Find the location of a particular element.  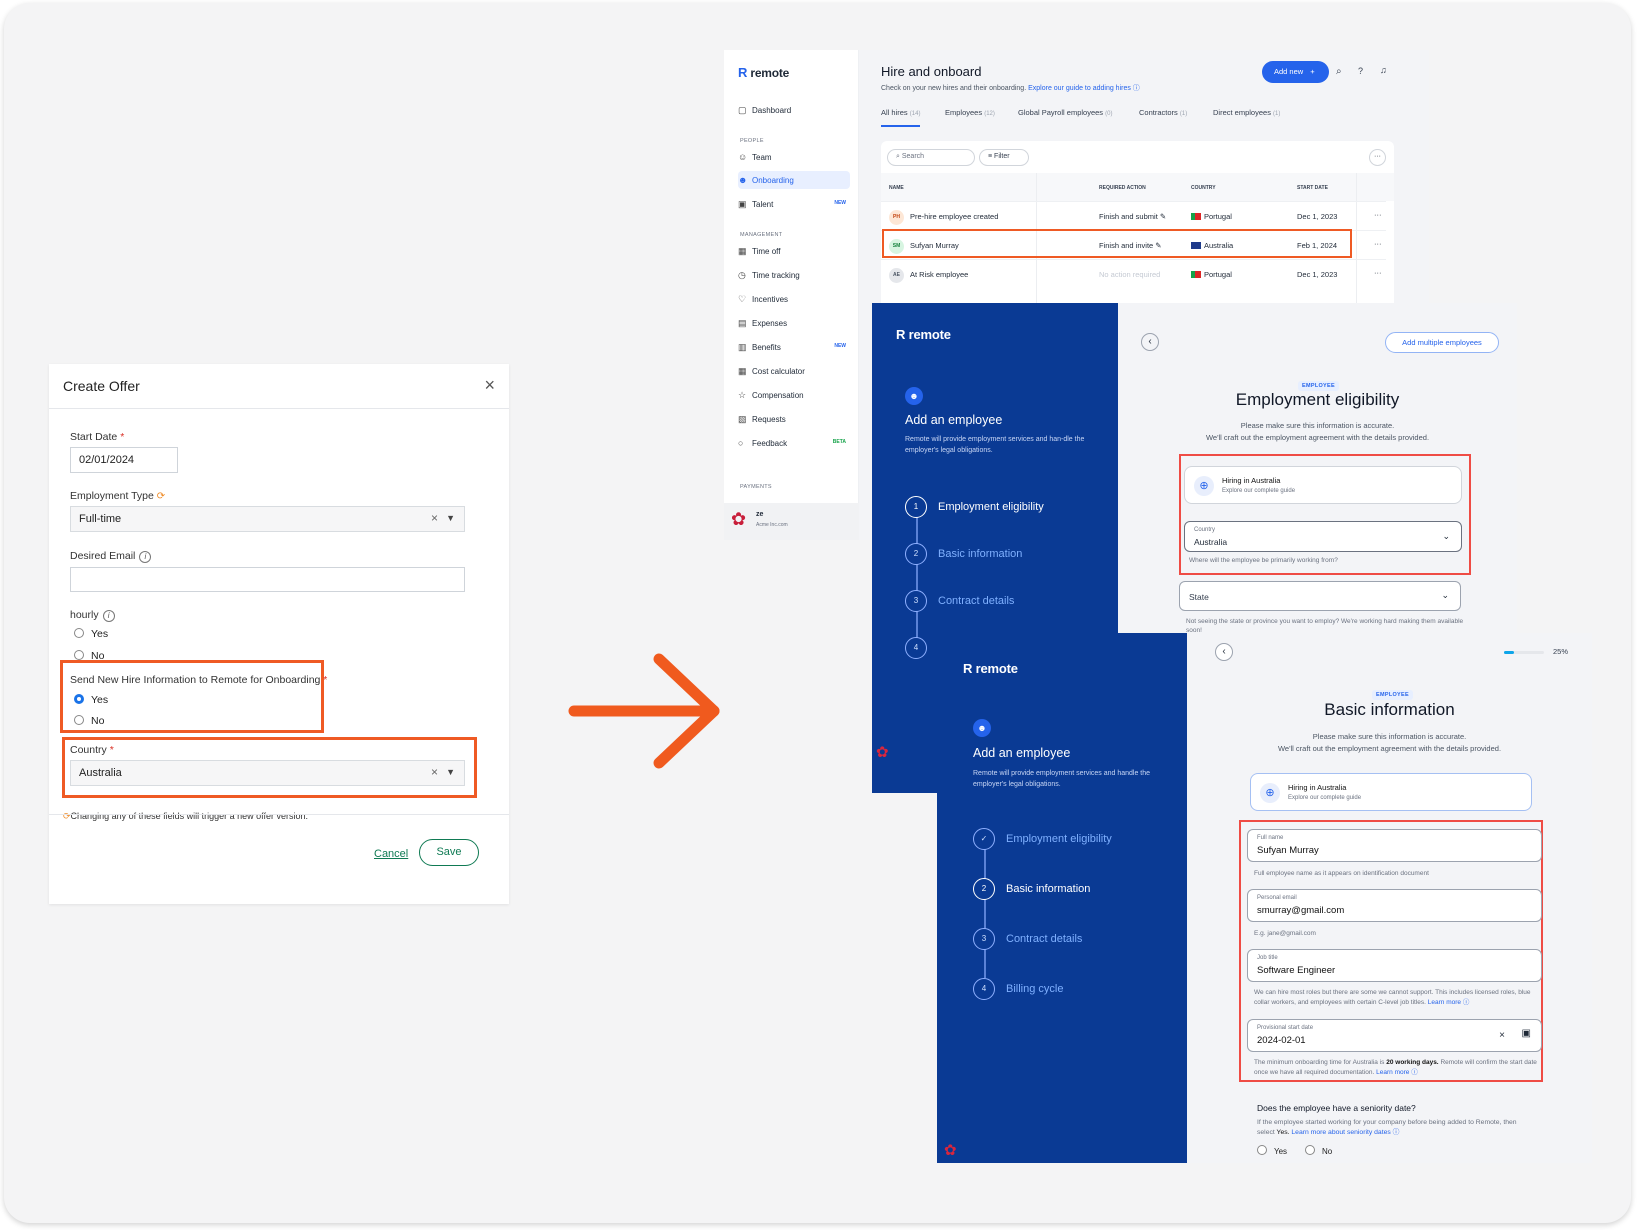

cancel-link: Cancel is located at coordinates (391, 854).